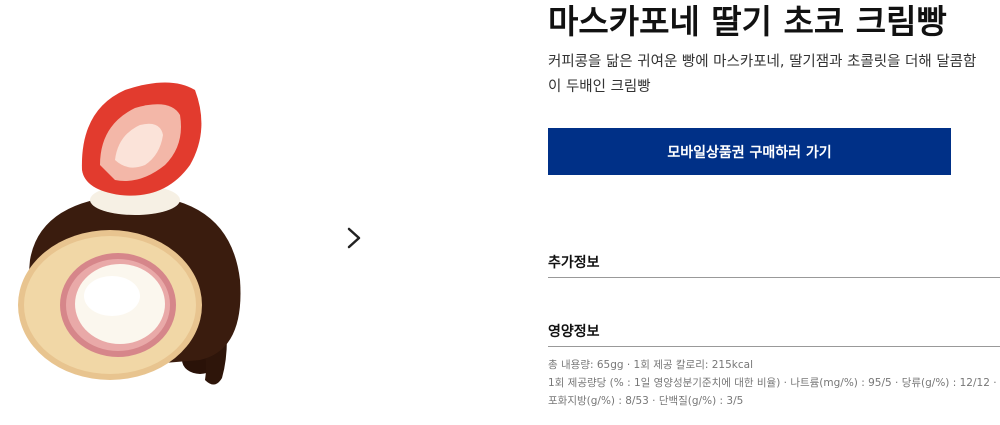  What do you see at coordinates (774, 265) in the screenshot?
I see `extra-info-section: 추가정보` at bounding box center [774, 265].